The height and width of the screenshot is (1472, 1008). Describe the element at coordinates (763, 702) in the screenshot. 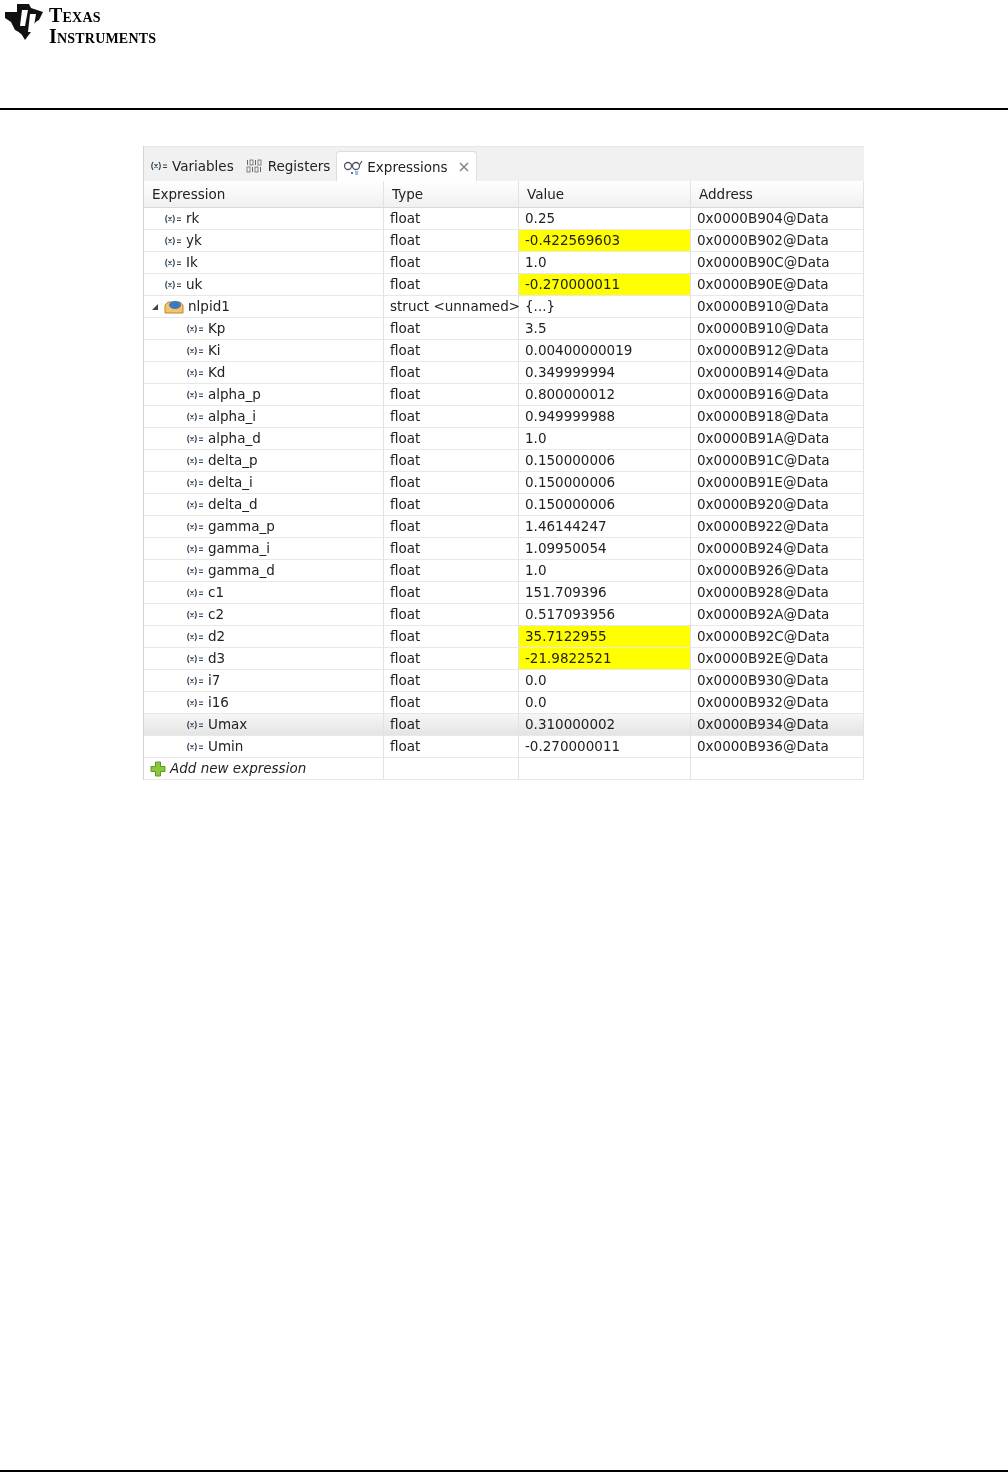

I see `address-text: 0x0000B932@Data` at that location.